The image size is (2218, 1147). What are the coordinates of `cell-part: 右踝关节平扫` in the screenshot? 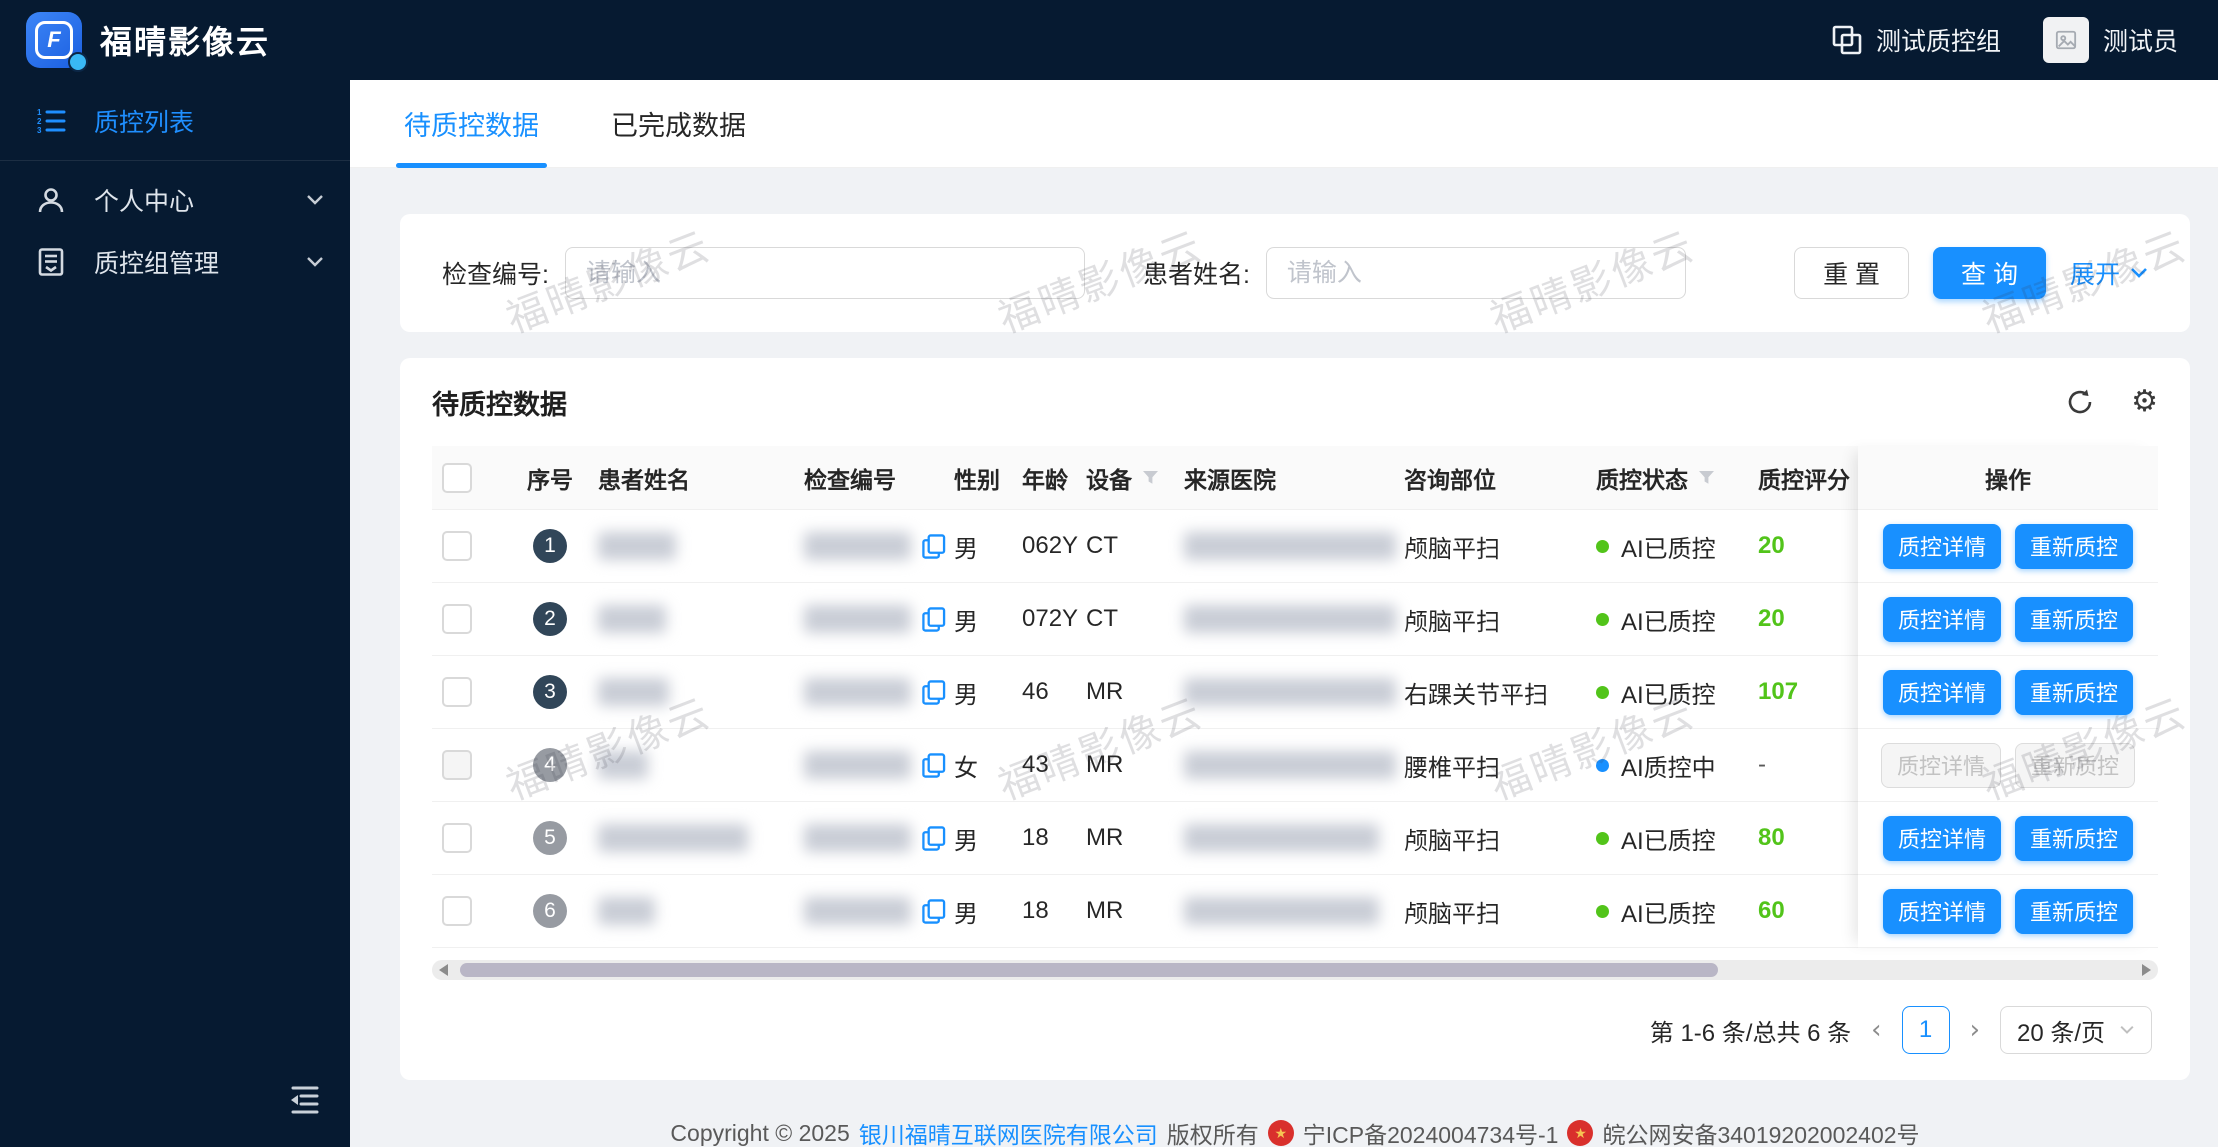 It's located at (1500, 692).